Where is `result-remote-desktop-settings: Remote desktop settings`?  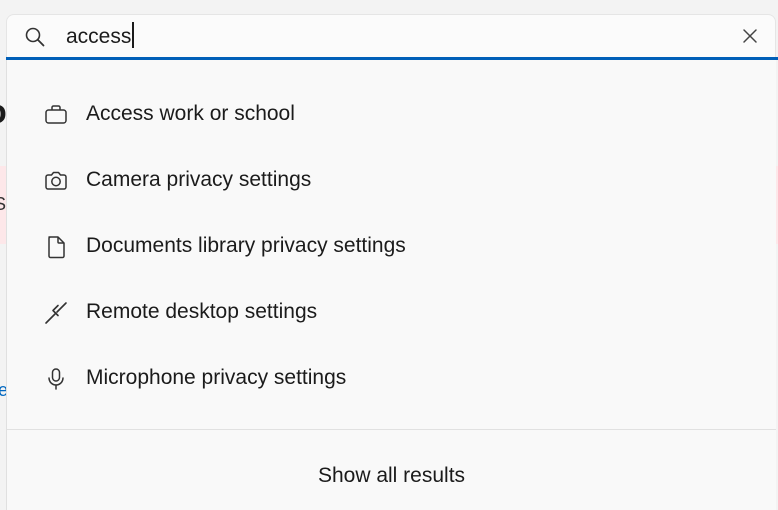 result-remote-desktop-settings: Remote desktop settings is located at coordinates (391, 312).